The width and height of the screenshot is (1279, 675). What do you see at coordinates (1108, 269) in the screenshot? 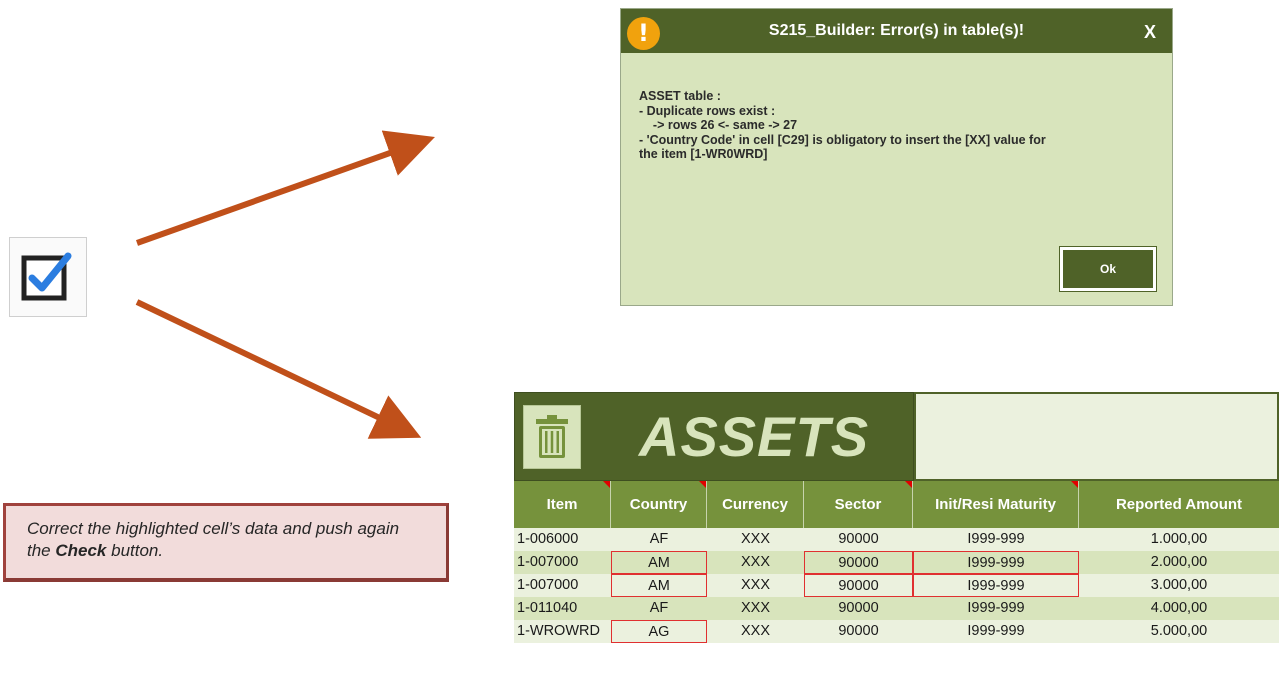
I see `ok-button: Ok` at bounding box center [1108, 269].